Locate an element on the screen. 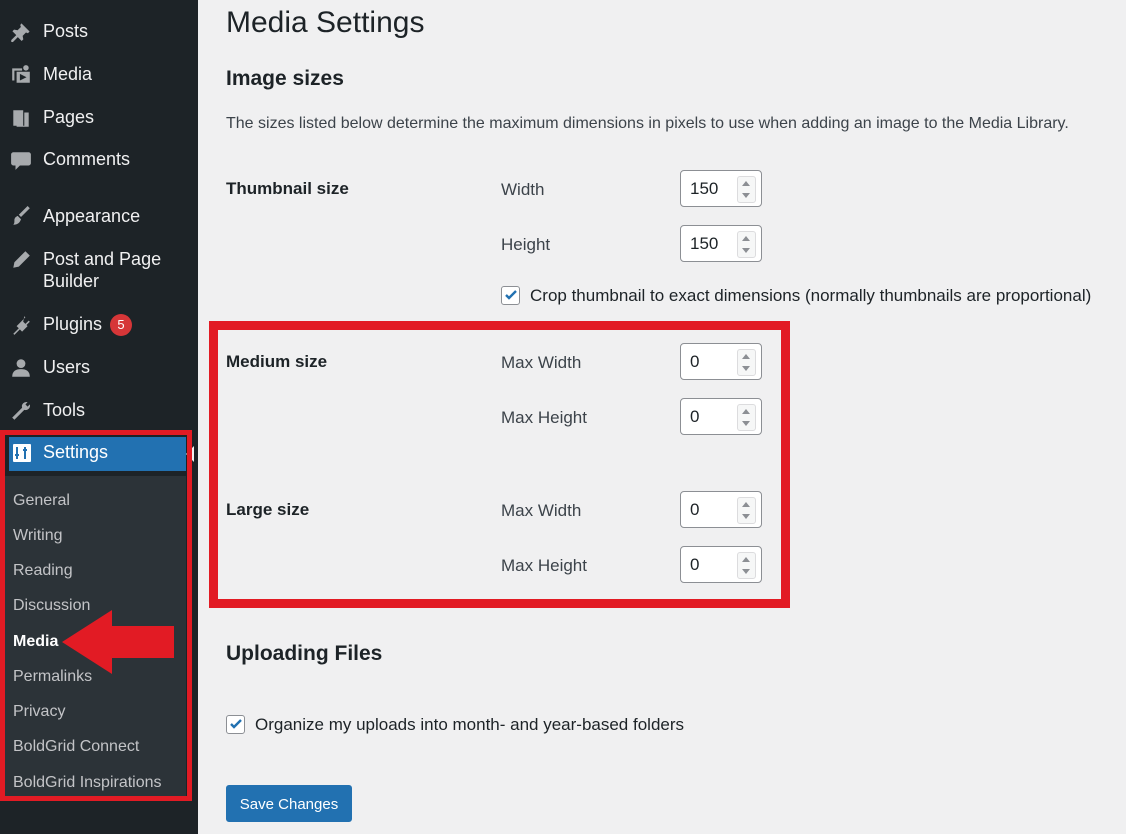 Image resolution: width=1126 pixels, height=834 pixels. sidebar-item-label: Post and Page is located at coordinates (102, 259).